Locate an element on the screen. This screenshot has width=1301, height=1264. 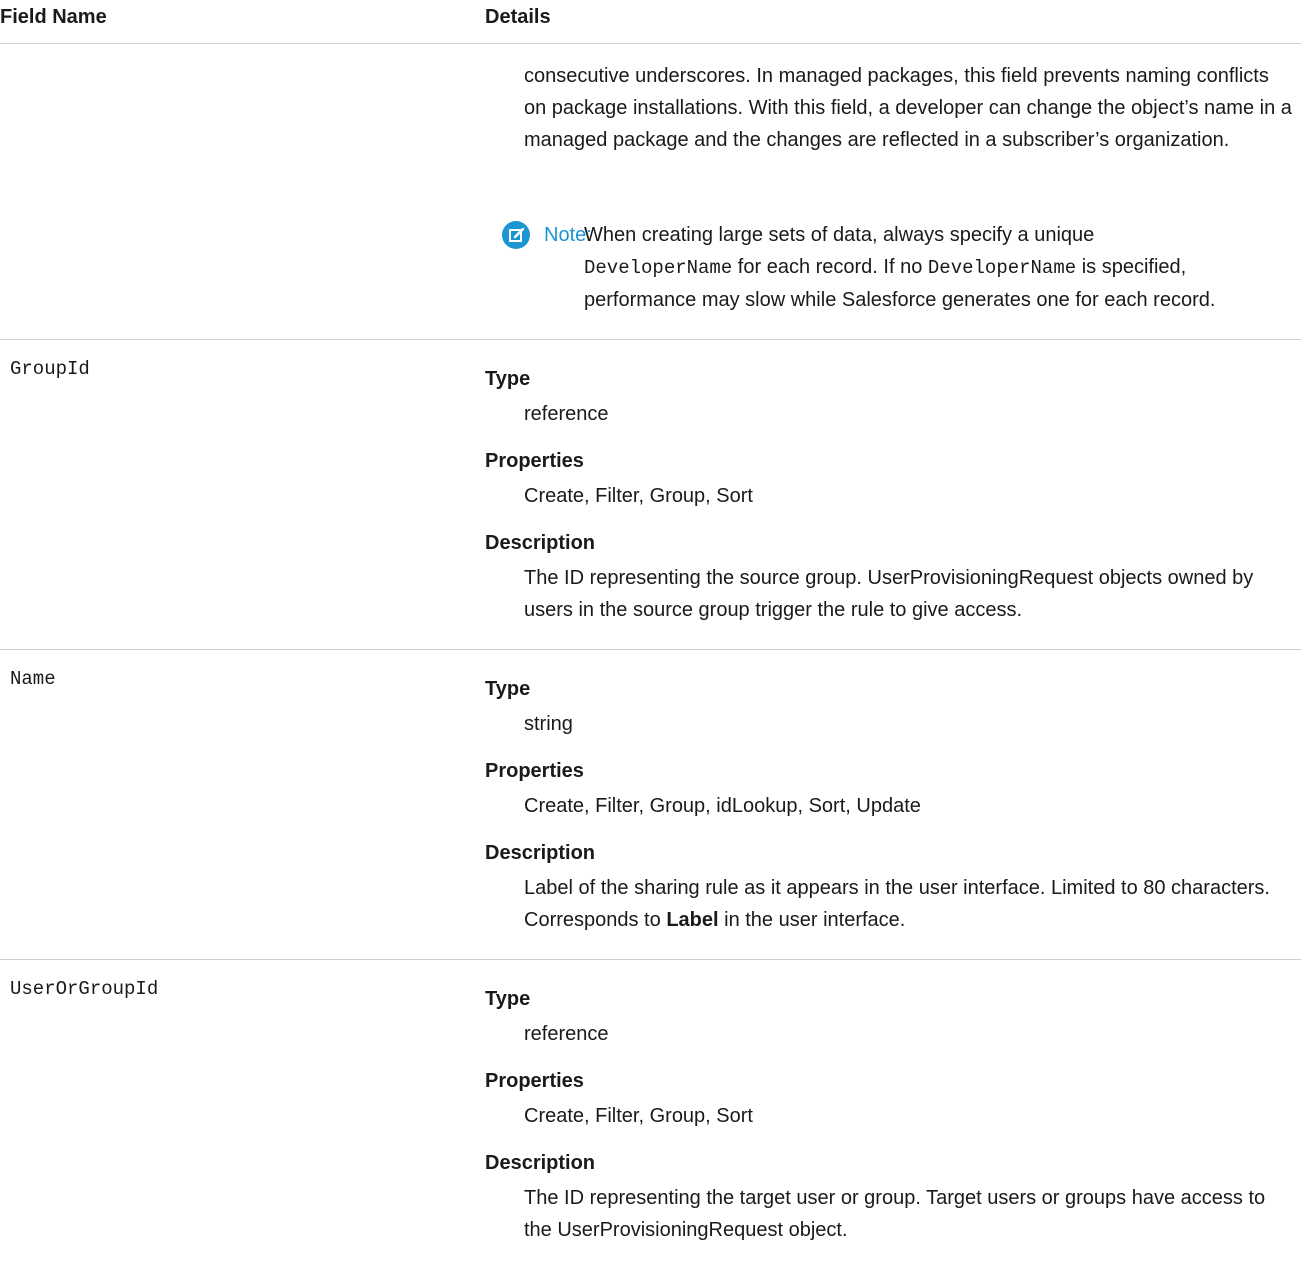
field-name-userorgroupid: UserOrGroupId is located at coordinates (84, 989).